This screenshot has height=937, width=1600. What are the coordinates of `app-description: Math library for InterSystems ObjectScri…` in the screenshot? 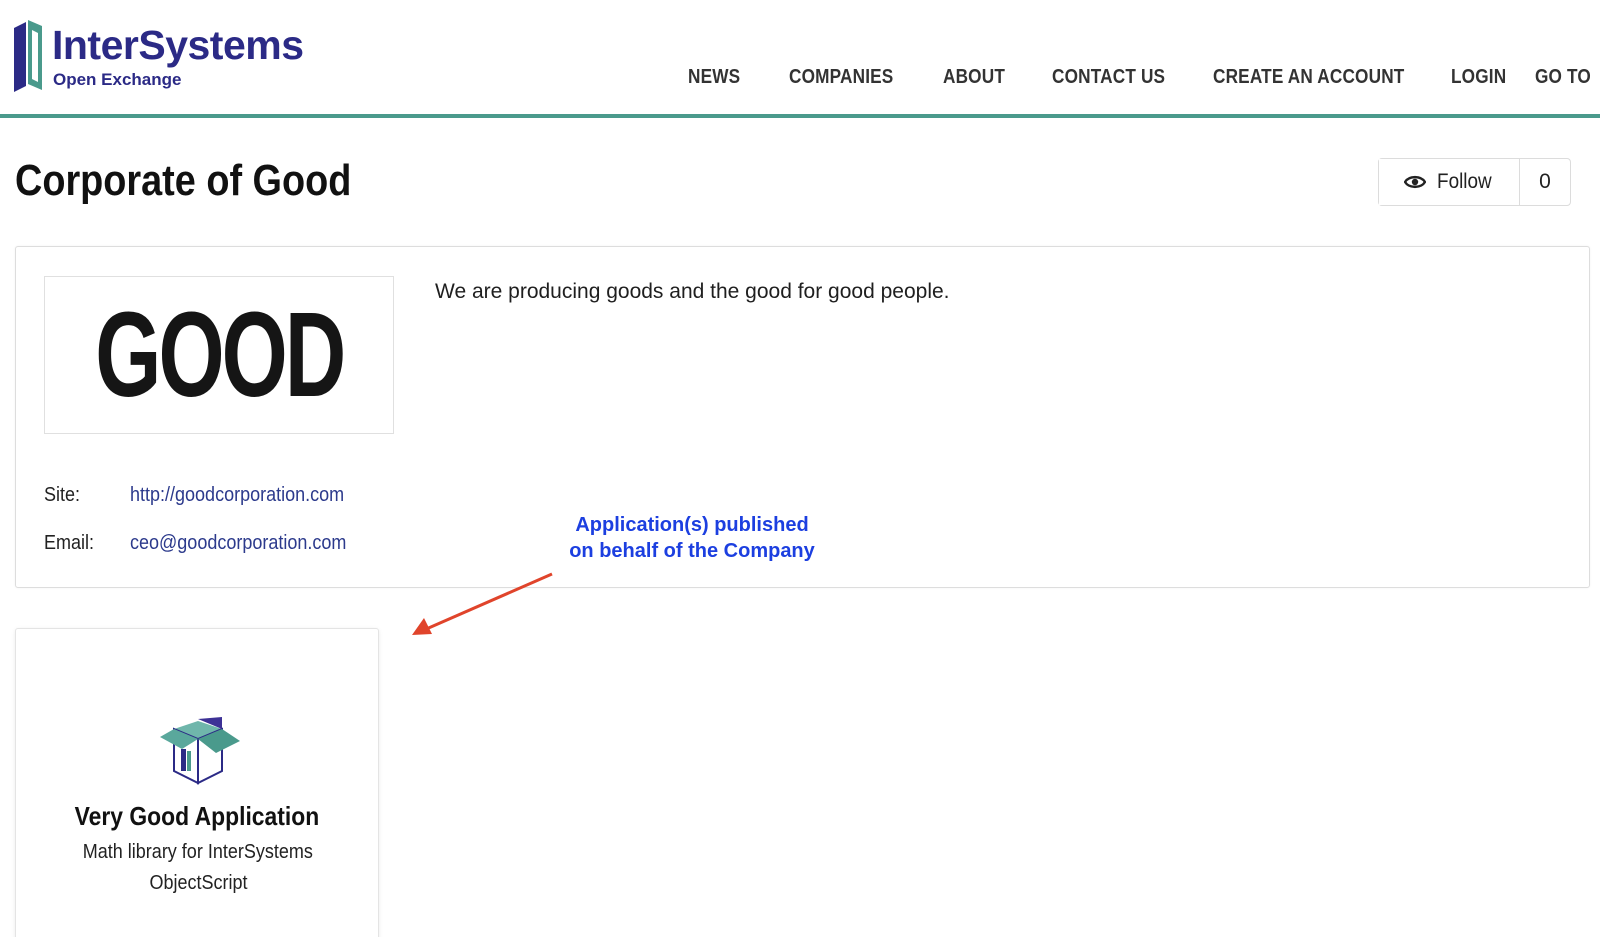 It's located at (198, 868).